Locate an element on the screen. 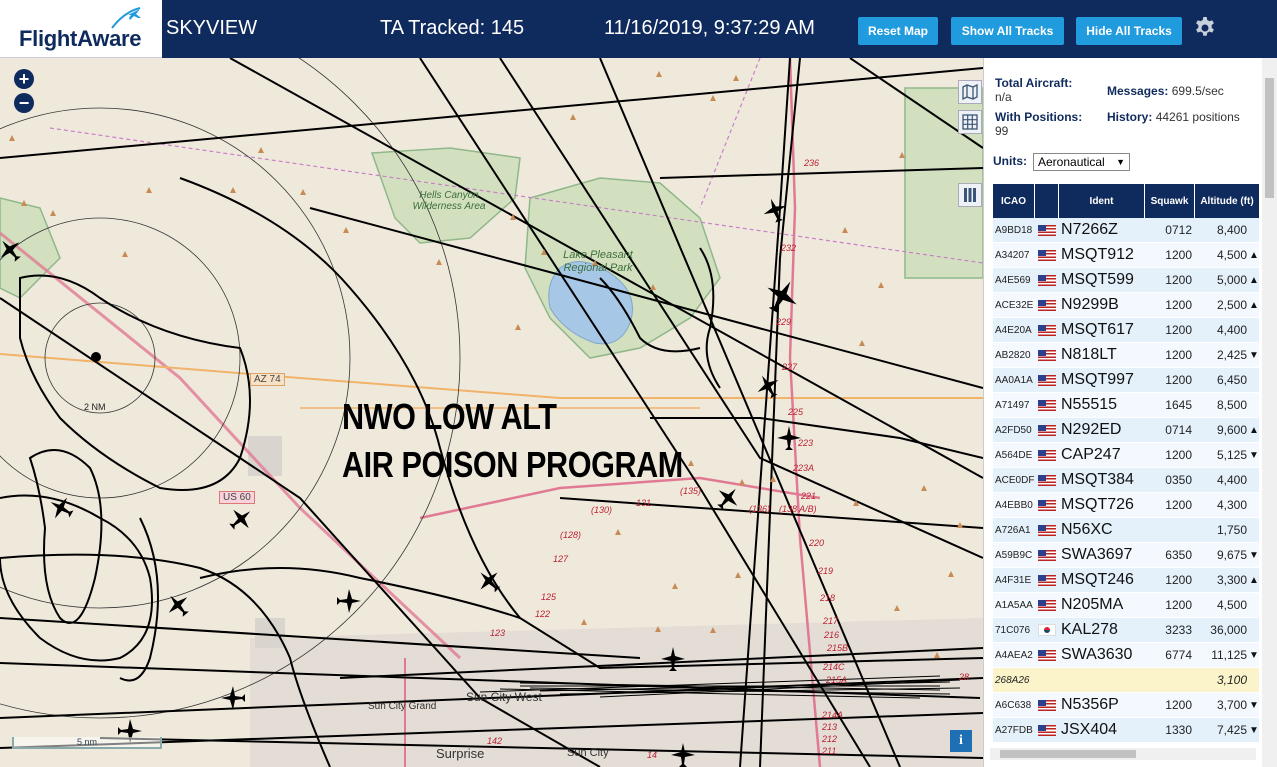  overlay-text-line2: AIR POISON PROGRAM is located at coordinates (512, 464).